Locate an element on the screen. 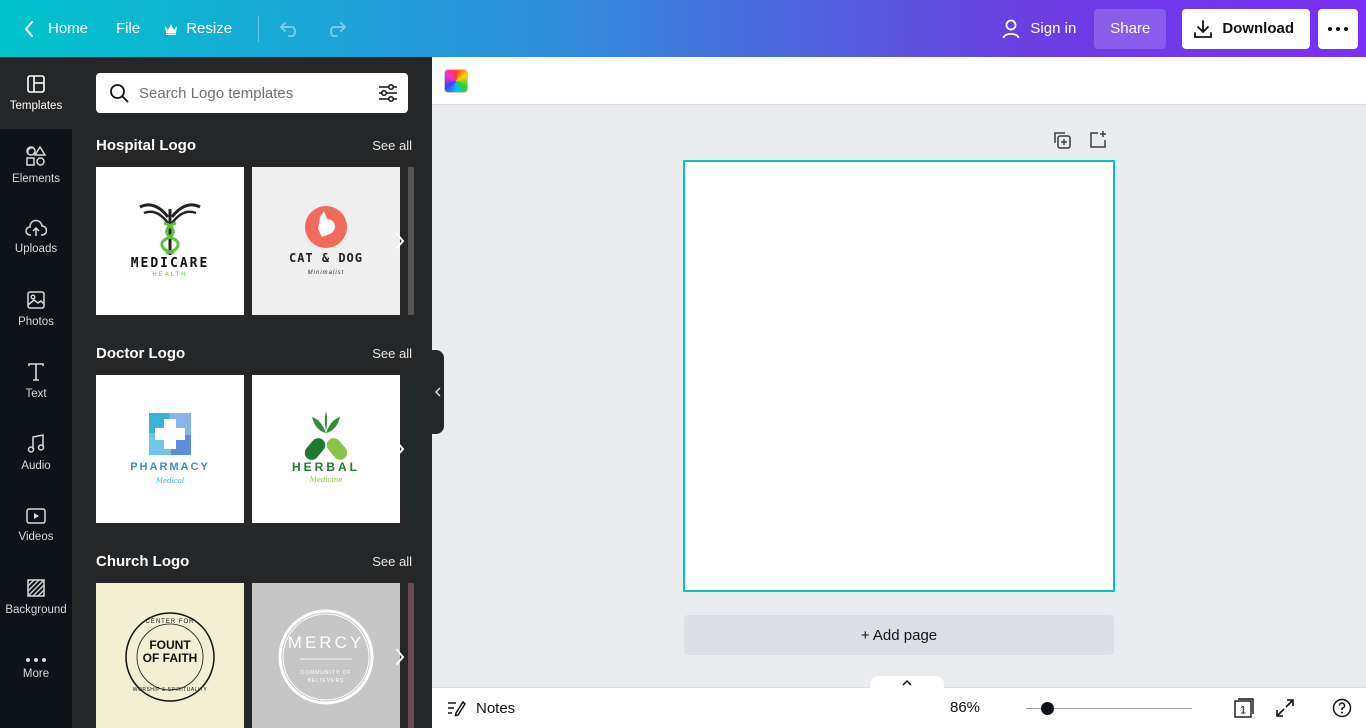 This screenshot has height=728, width=1366. zoom-slider-handle is located at coordinates (1048, 708).